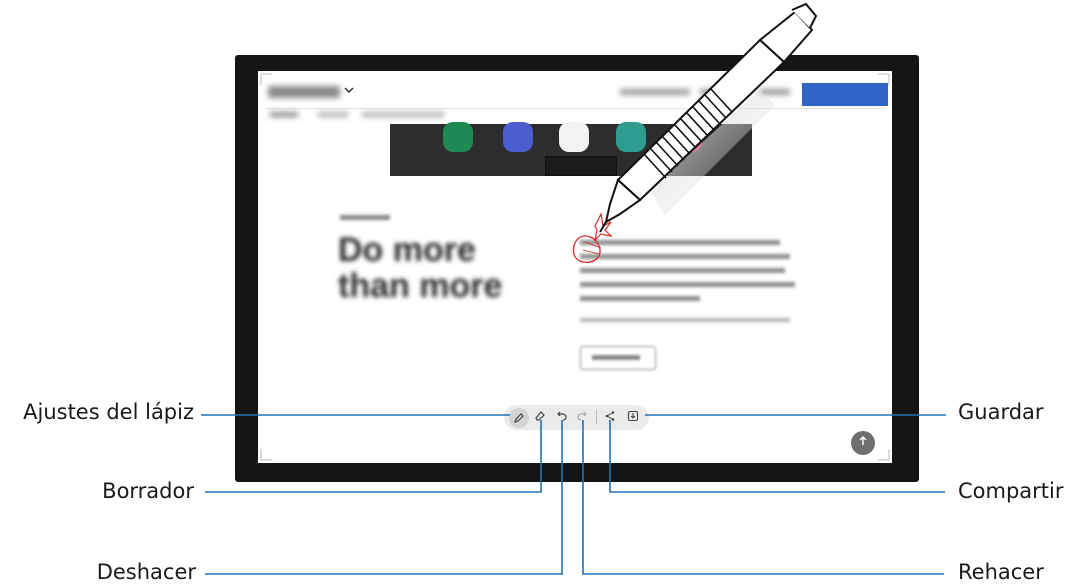 The height and width of the screenshot is (584, 1072). Describe the element at coordinates (108, 412) in the screenshot. I see `label-pen-settings: Ajustes del lápiz` at that location.